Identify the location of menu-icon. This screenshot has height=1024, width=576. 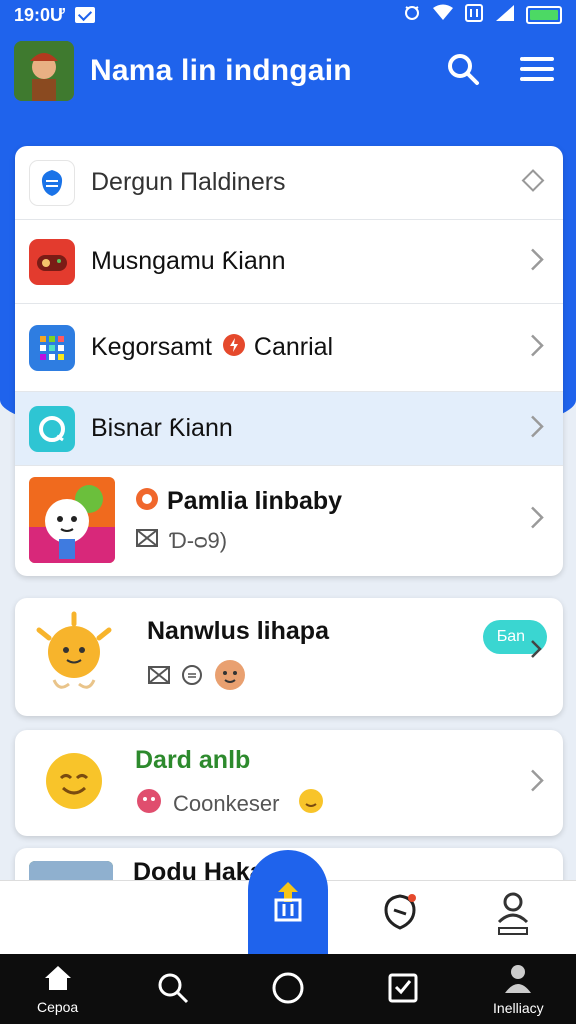
(537, 71).